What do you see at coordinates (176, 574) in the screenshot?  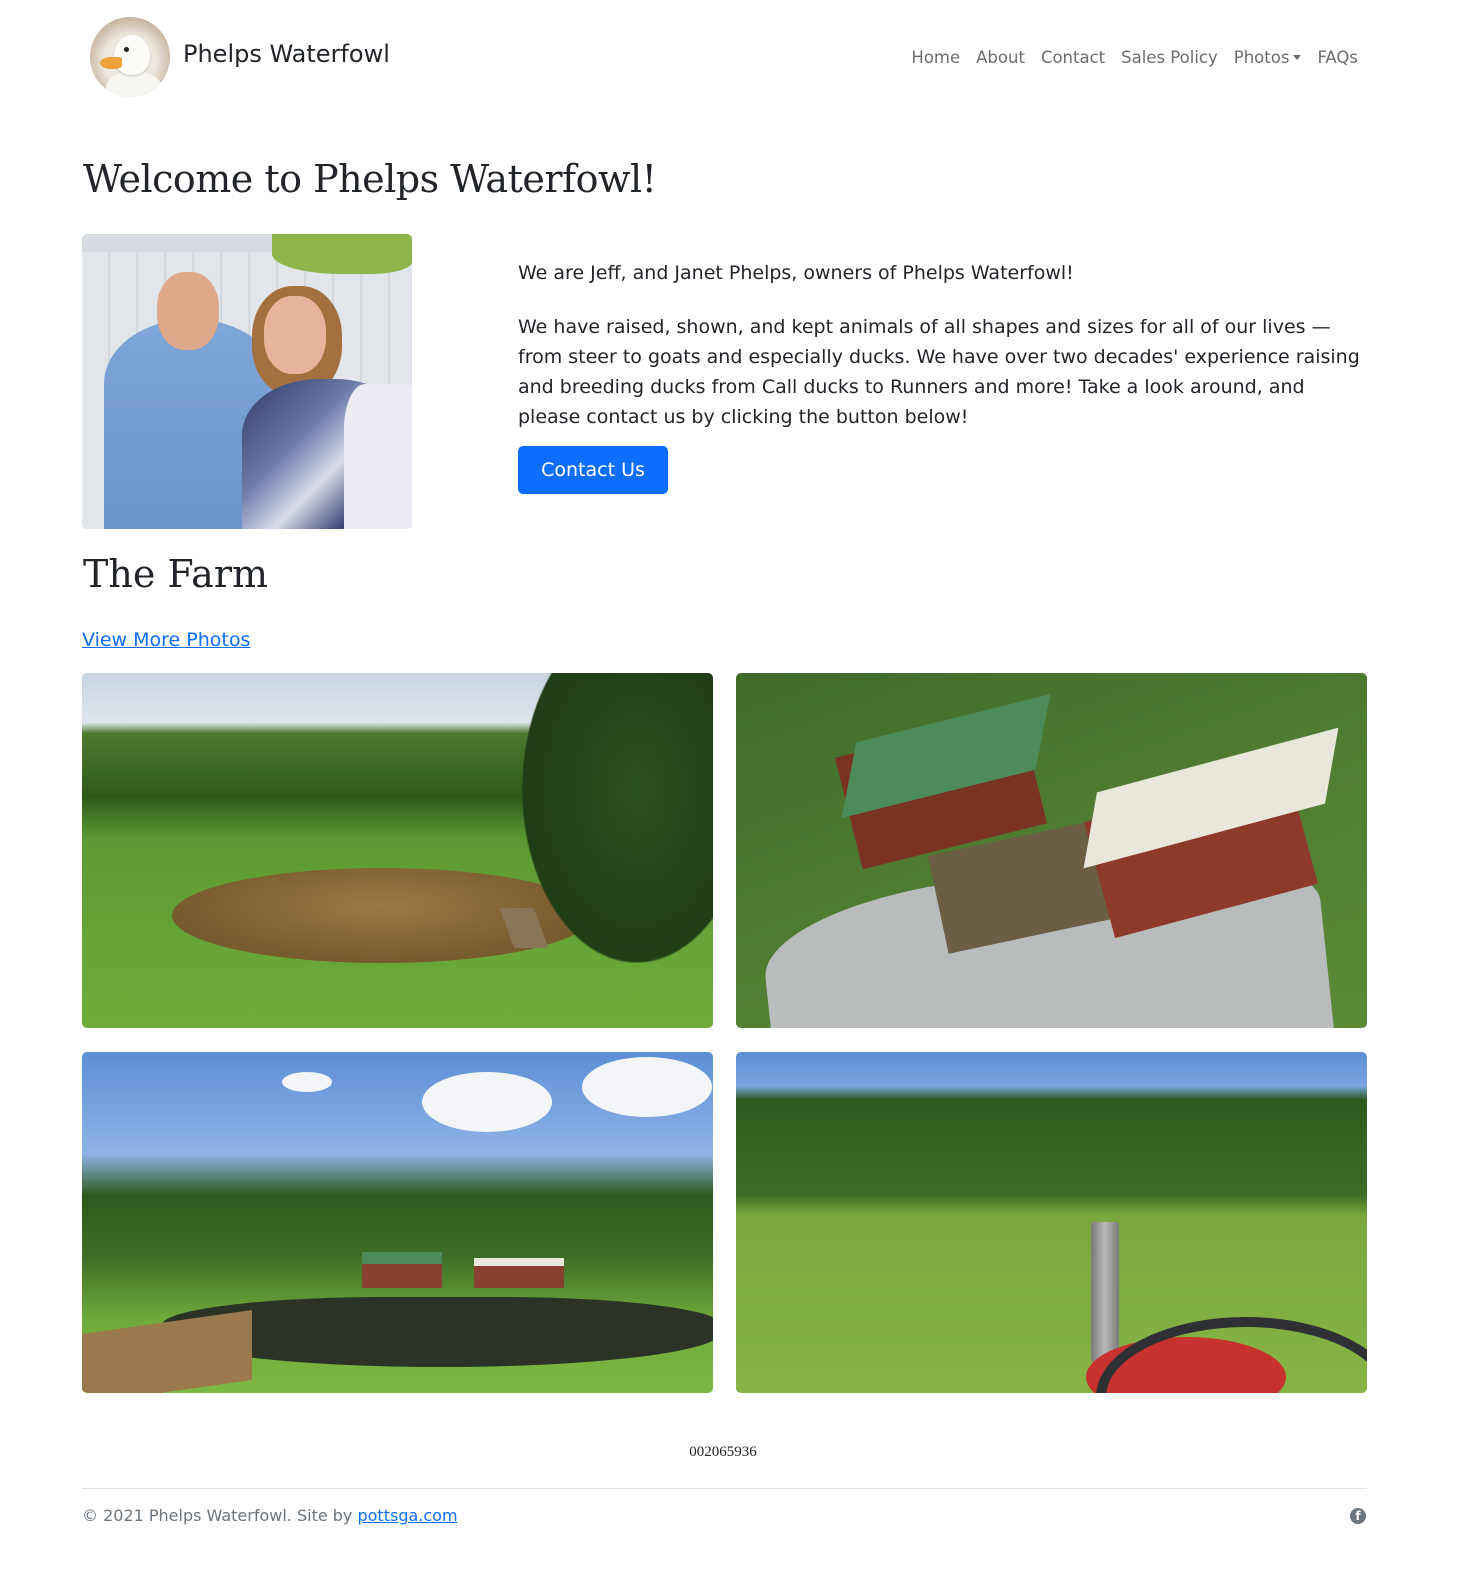 I see `farm-heading: The Farm` at bounding box center [176, 574].